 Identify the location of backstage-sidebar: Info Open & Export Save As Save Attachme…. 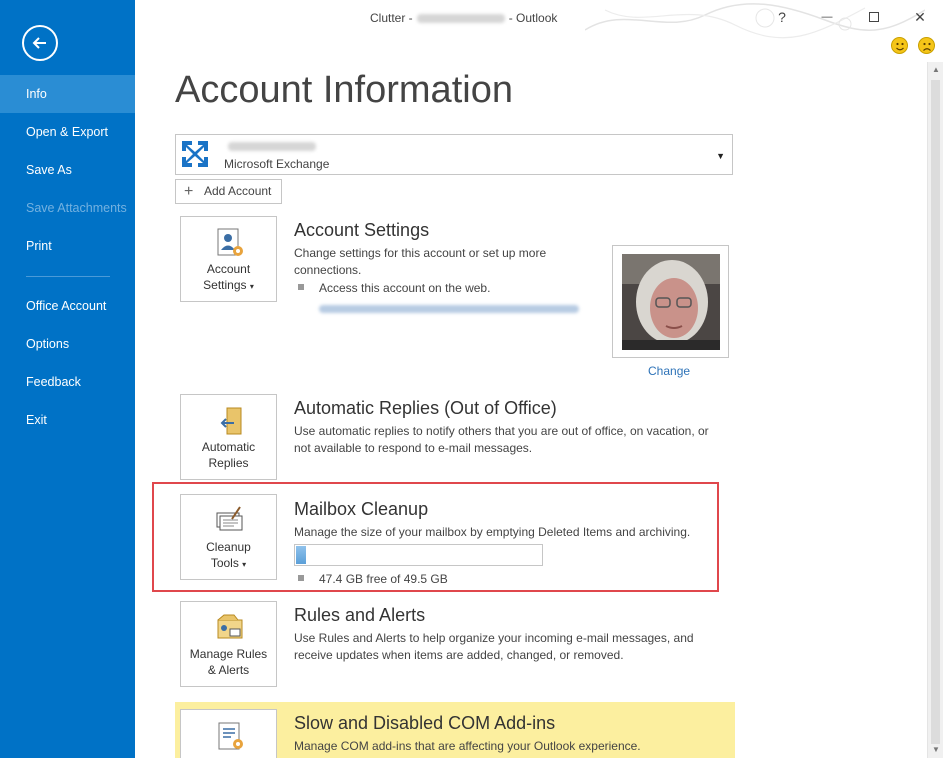
(67, 379).